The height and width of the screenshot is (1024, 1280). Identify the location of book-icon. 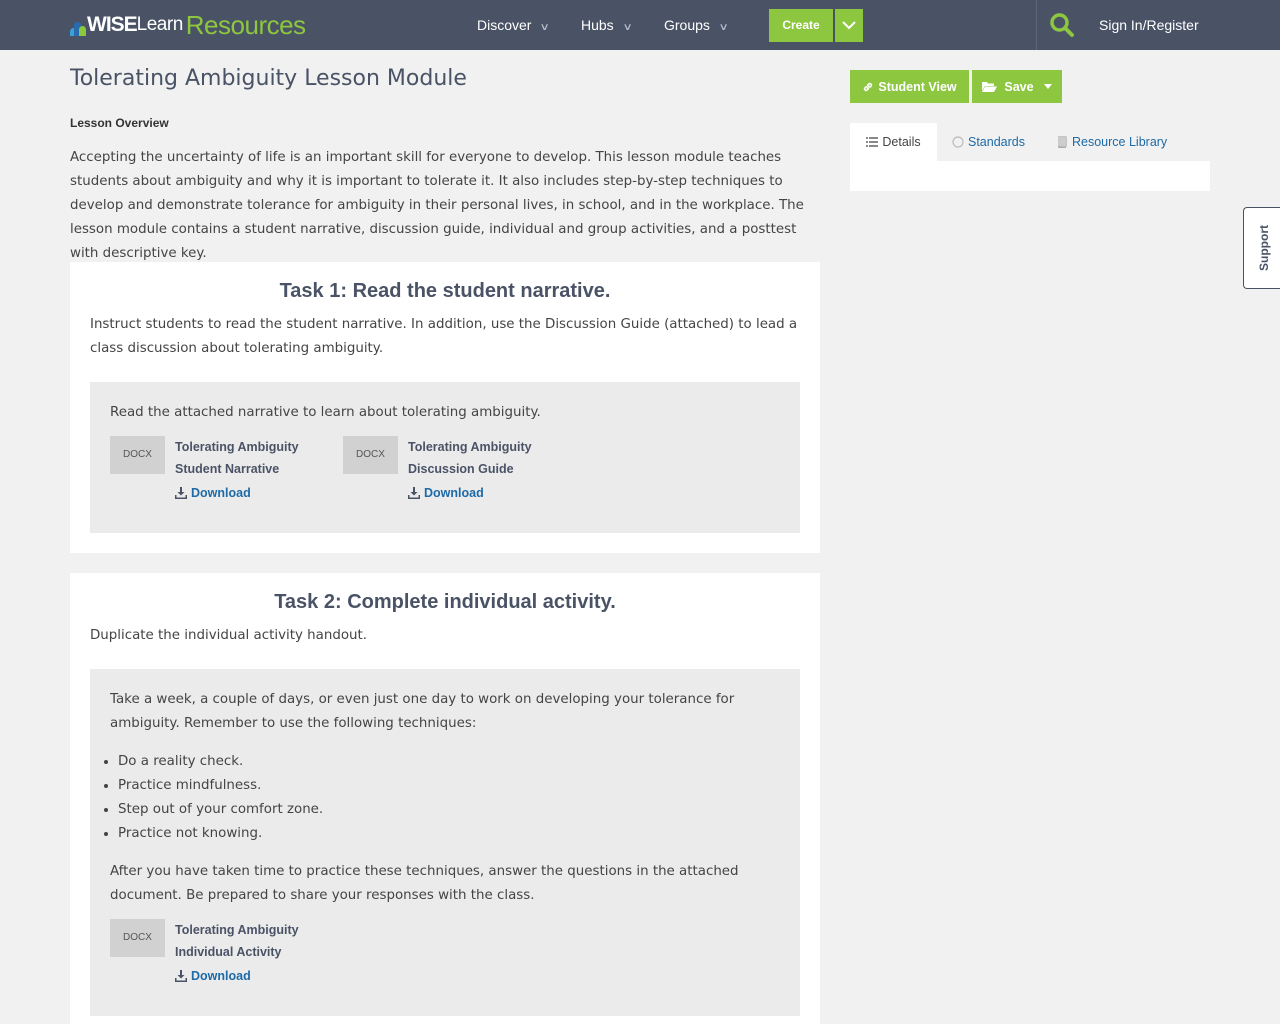
(1062, 142).